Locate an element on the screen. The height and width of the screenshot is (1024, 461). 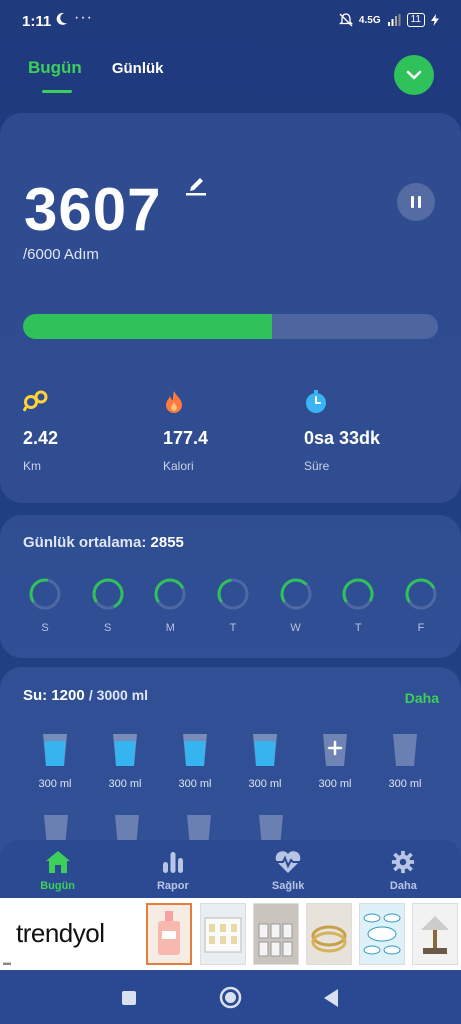
nav-health-label: Sağlık is located at coordinates (288, 886).